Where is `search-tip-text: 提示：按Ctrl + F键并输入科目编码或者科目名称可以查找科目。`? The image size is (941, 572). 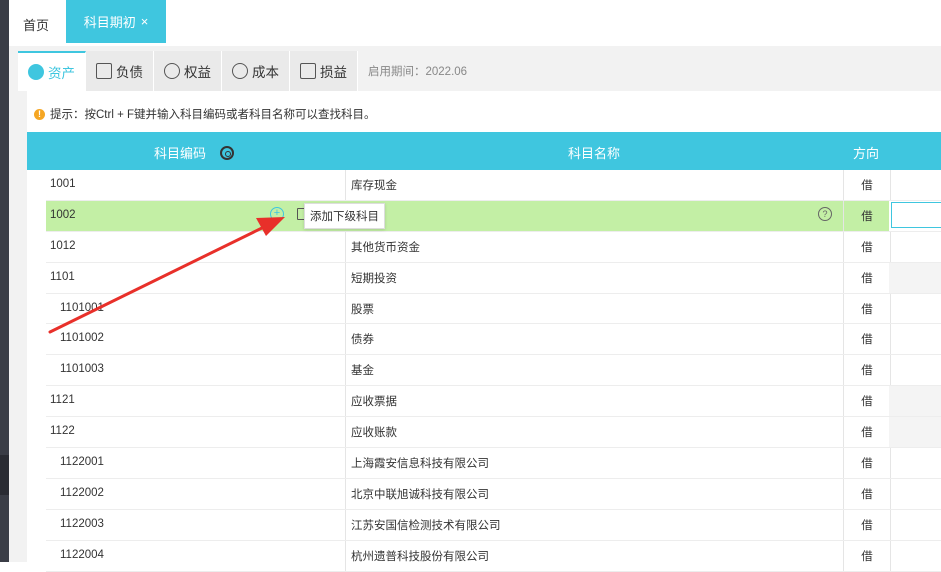 search-tip-text: 提示：按Ctrl + F键并输入科目编码或者科目名称可以查找科目。 is located at coordinates (213, 115).